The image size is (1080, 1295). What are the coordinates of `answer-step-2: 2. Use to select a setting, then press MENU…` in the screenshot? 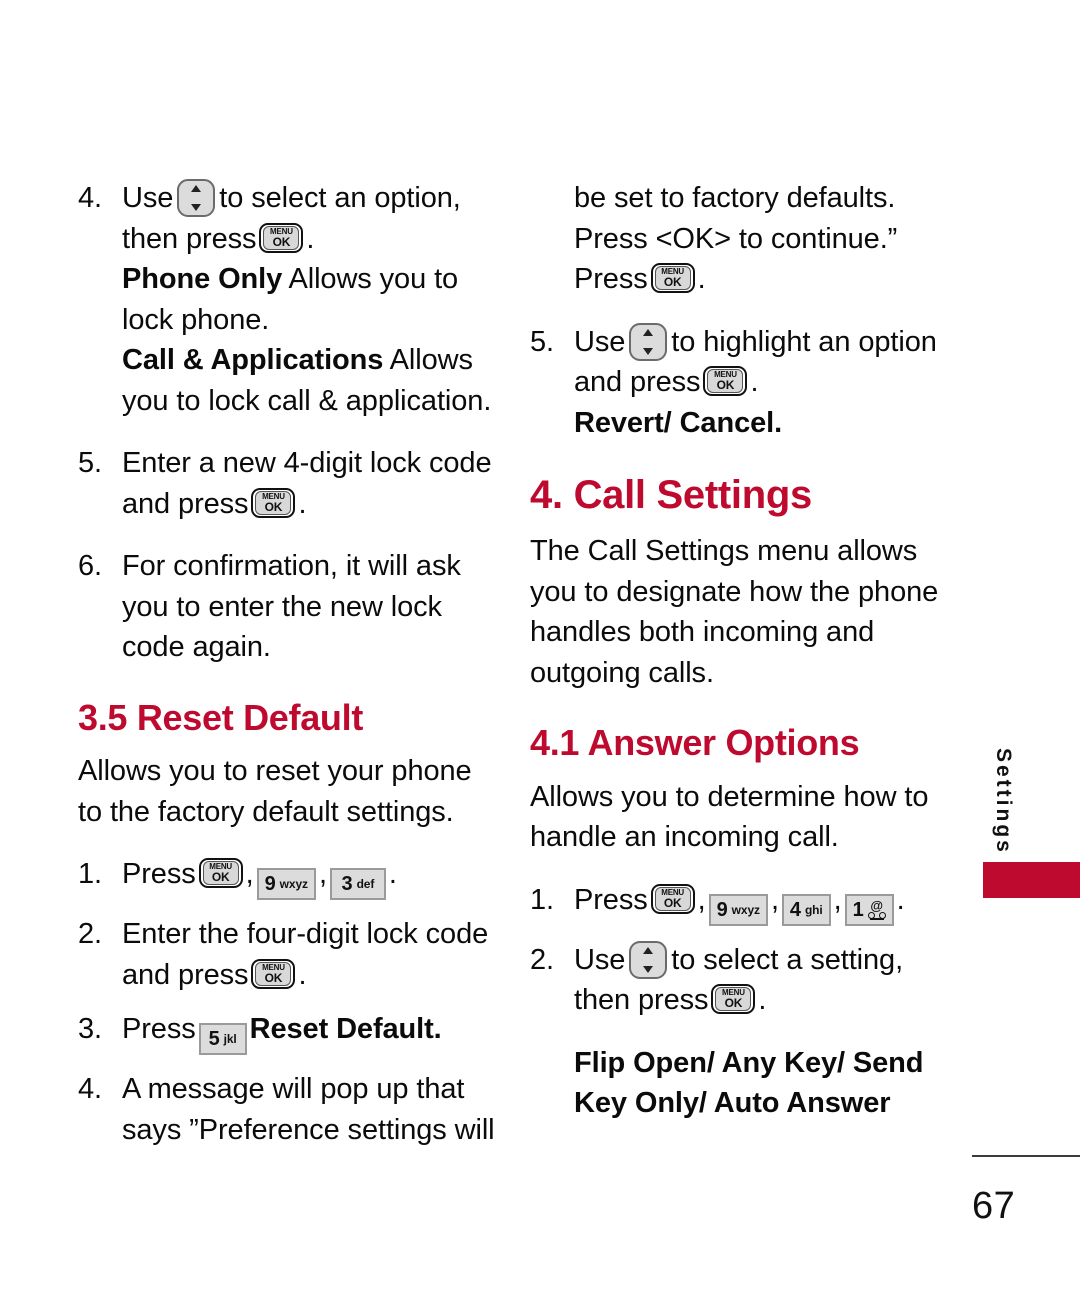 It's located at (740, 980).